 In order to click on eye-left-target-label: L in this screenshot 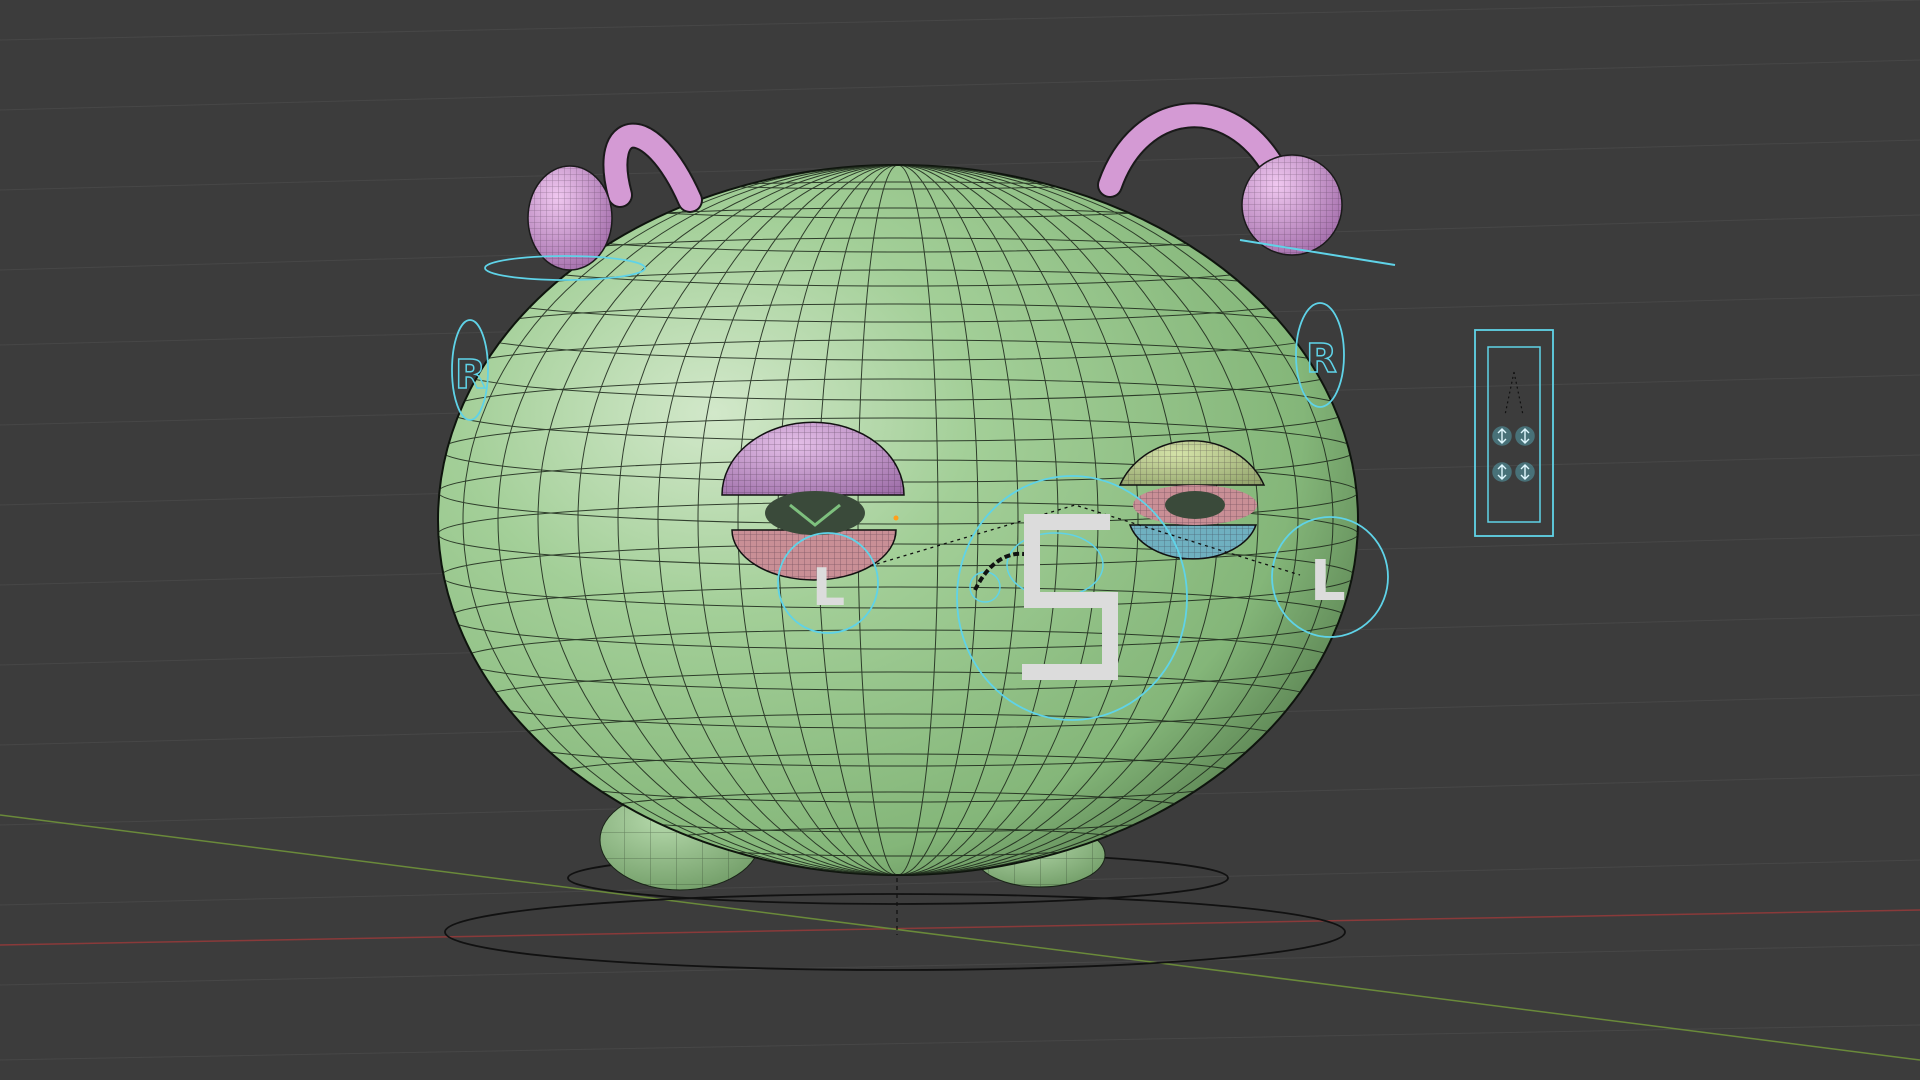, I will do `click(828, 588)`.